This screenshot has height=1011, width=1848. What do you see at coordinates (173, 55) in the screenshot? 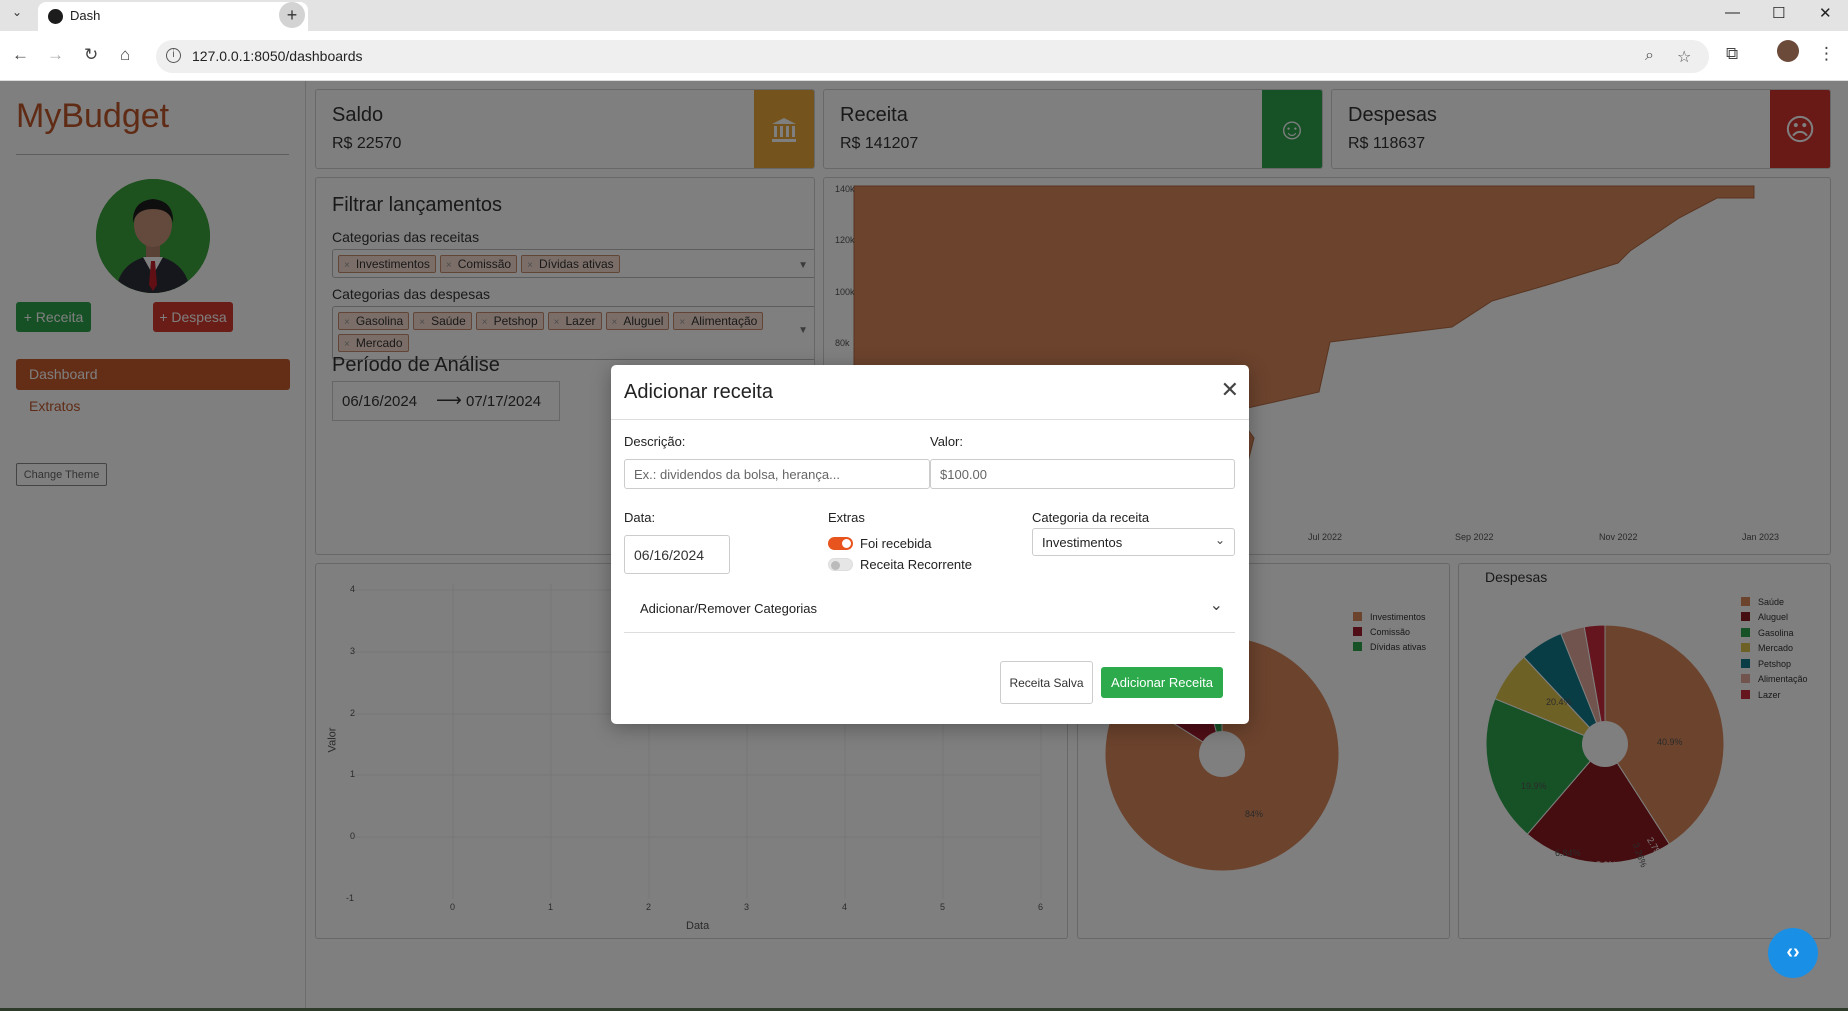
I see `site-info-icon: i` at bounding box center [173, 55].